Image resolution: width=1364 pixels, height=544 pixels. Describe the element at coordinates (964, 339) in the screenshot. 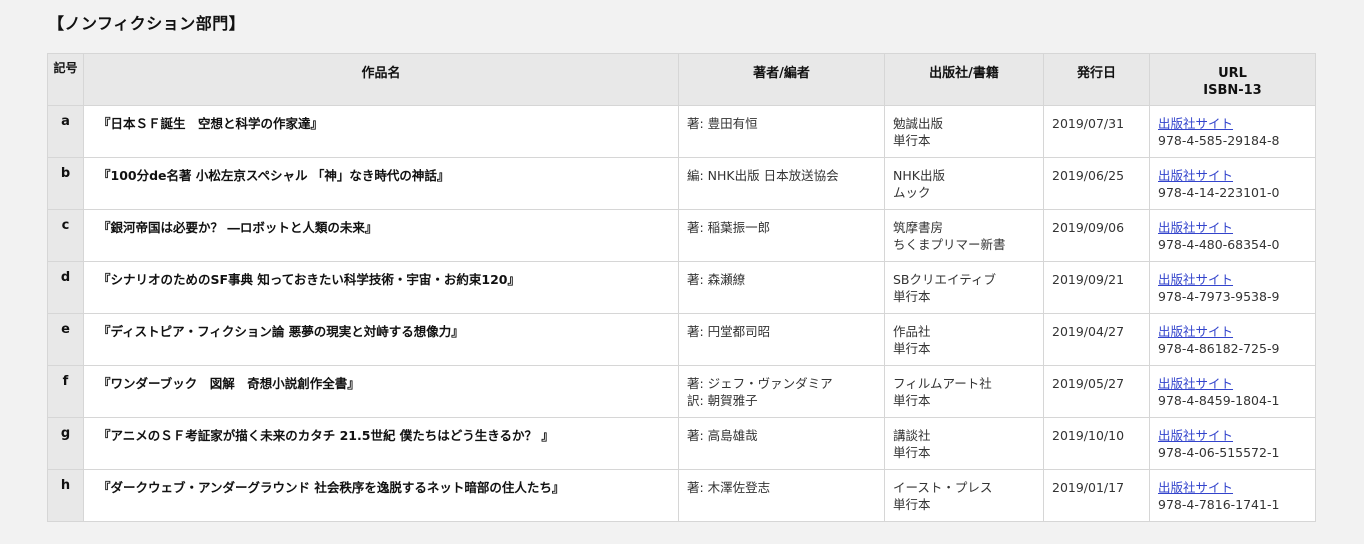

I see `publisher-cell: 作品社 単行本` at that location.